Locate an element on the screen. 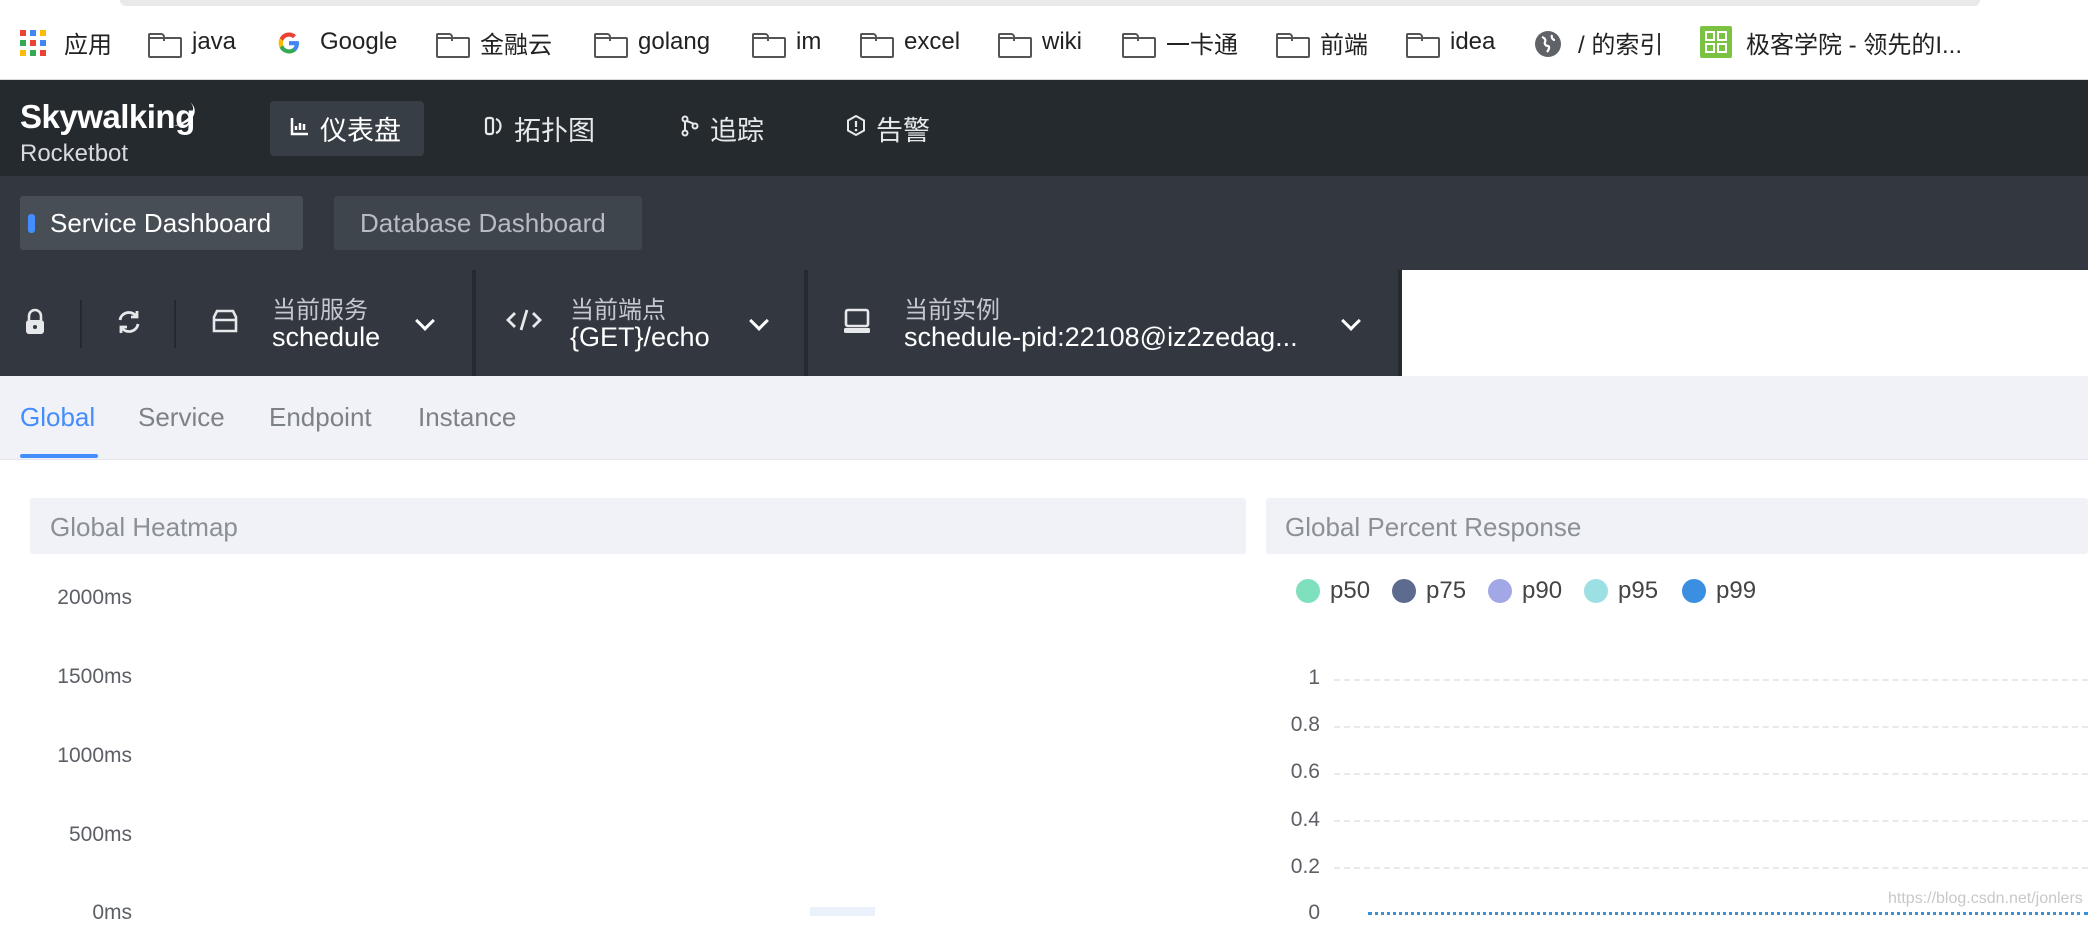 Image resolution: width=2088 pixels, height=925 pixels. apps-grid-icon is located at coordinates (35, 43).